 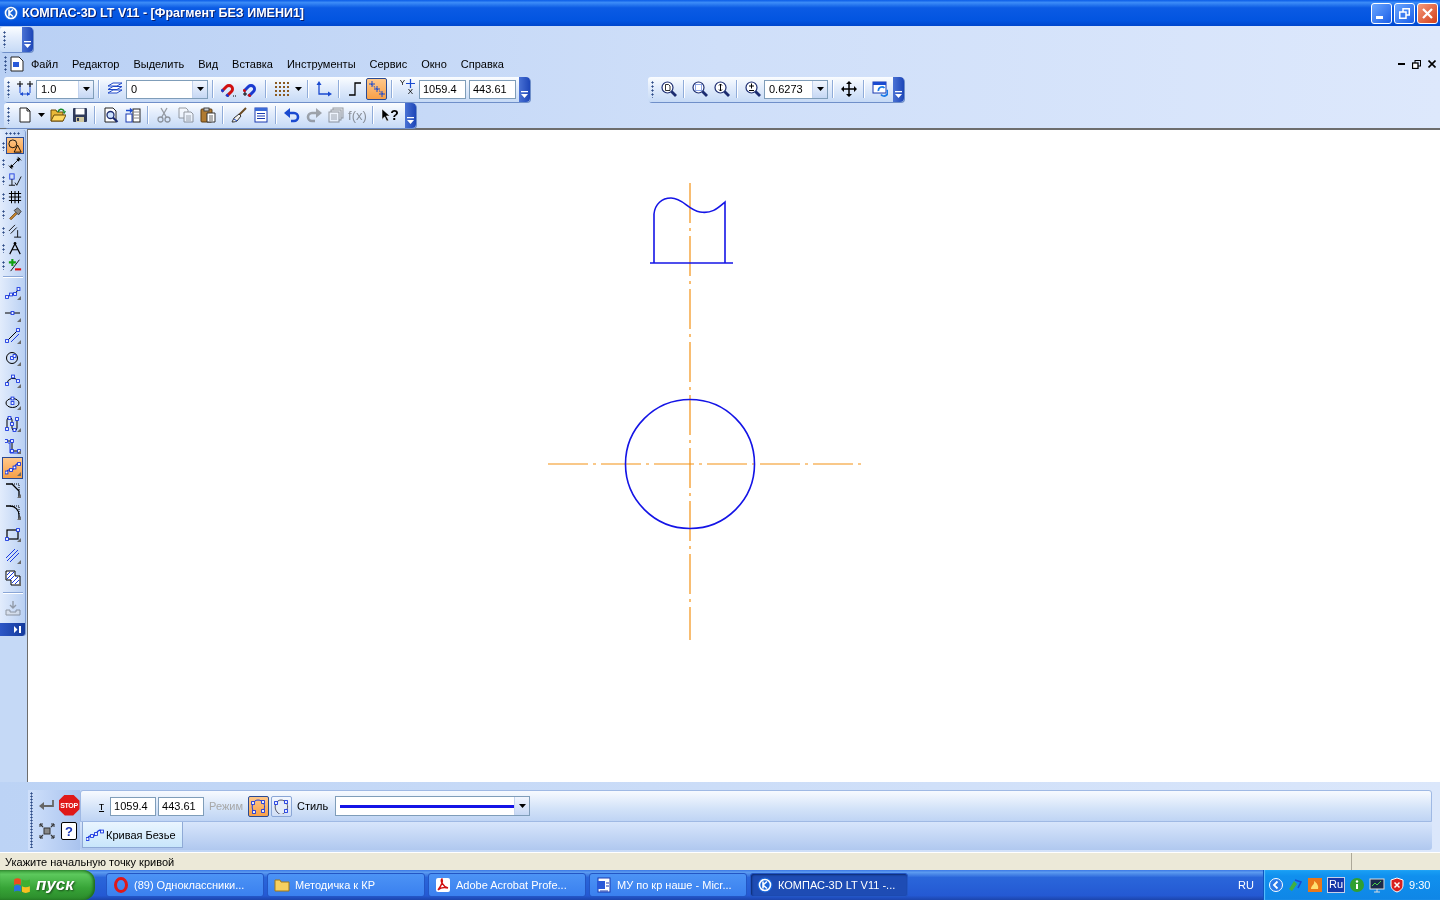 What do you see at coordinates (17, 64) in the screenshot?
I see `document-icon` at bounding box center [17, 64].